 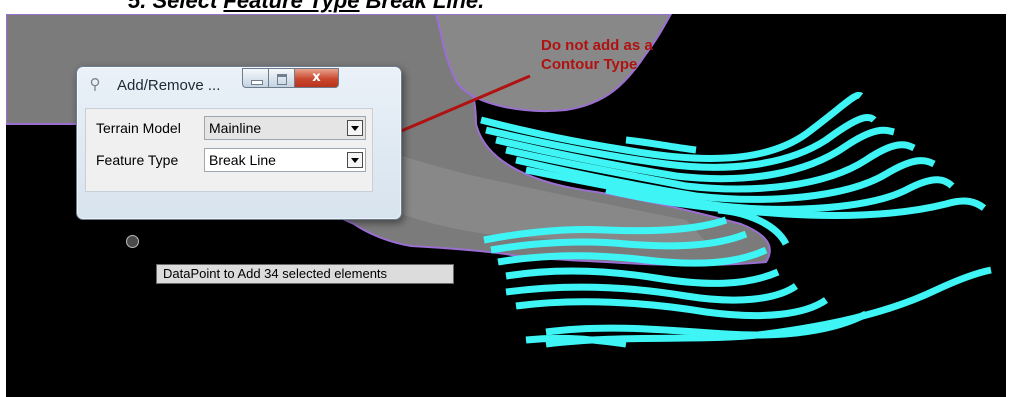 I want to click on step-number: 5., so click(x=137, y=6).